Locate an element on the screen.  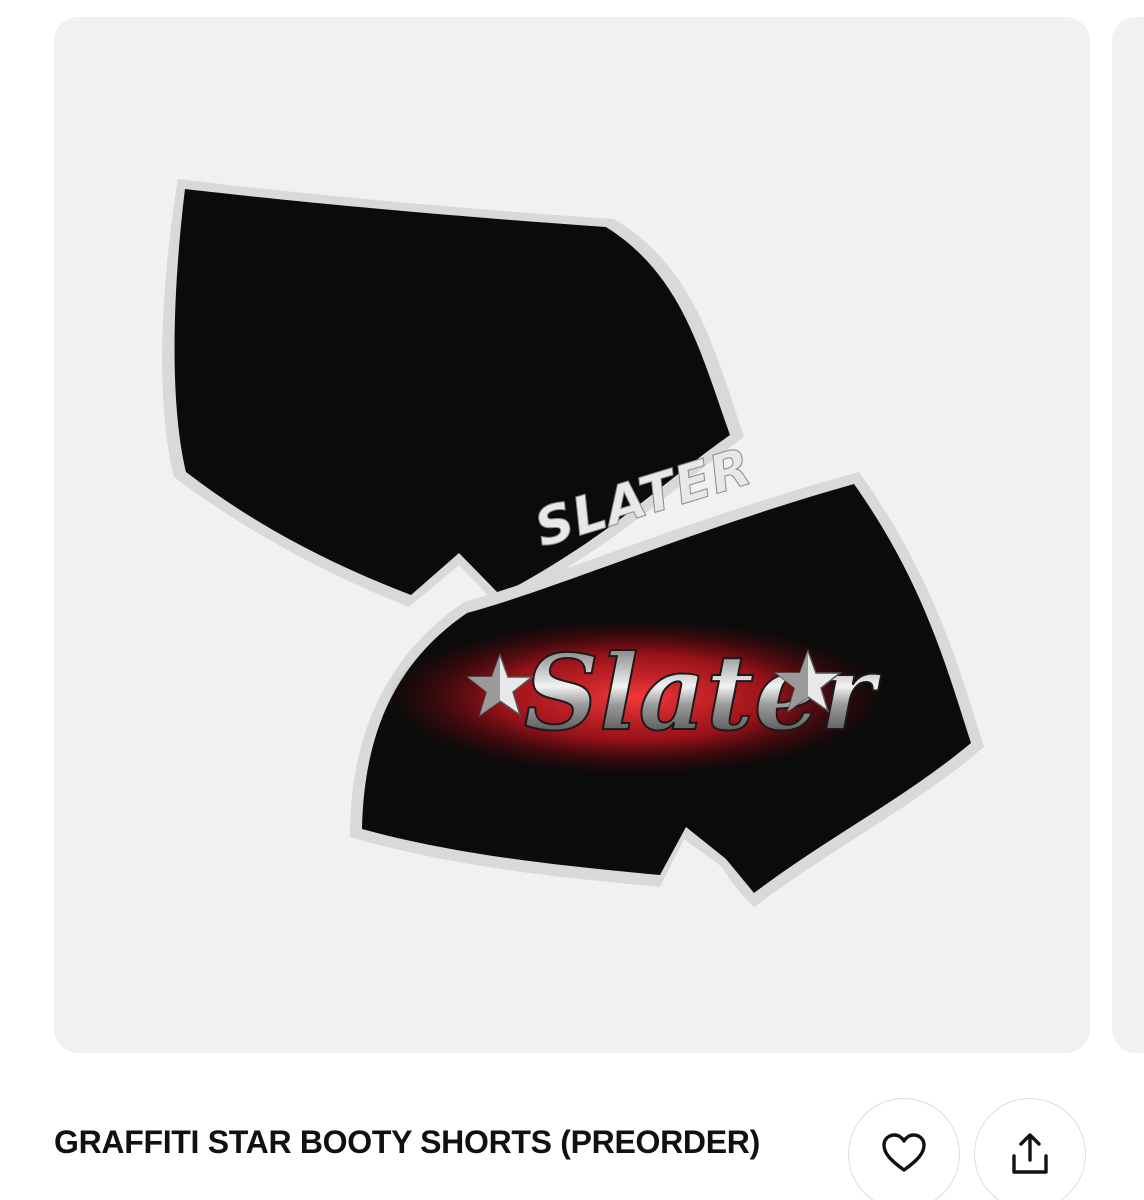
share-button is located at coordinates (1030, 1149).